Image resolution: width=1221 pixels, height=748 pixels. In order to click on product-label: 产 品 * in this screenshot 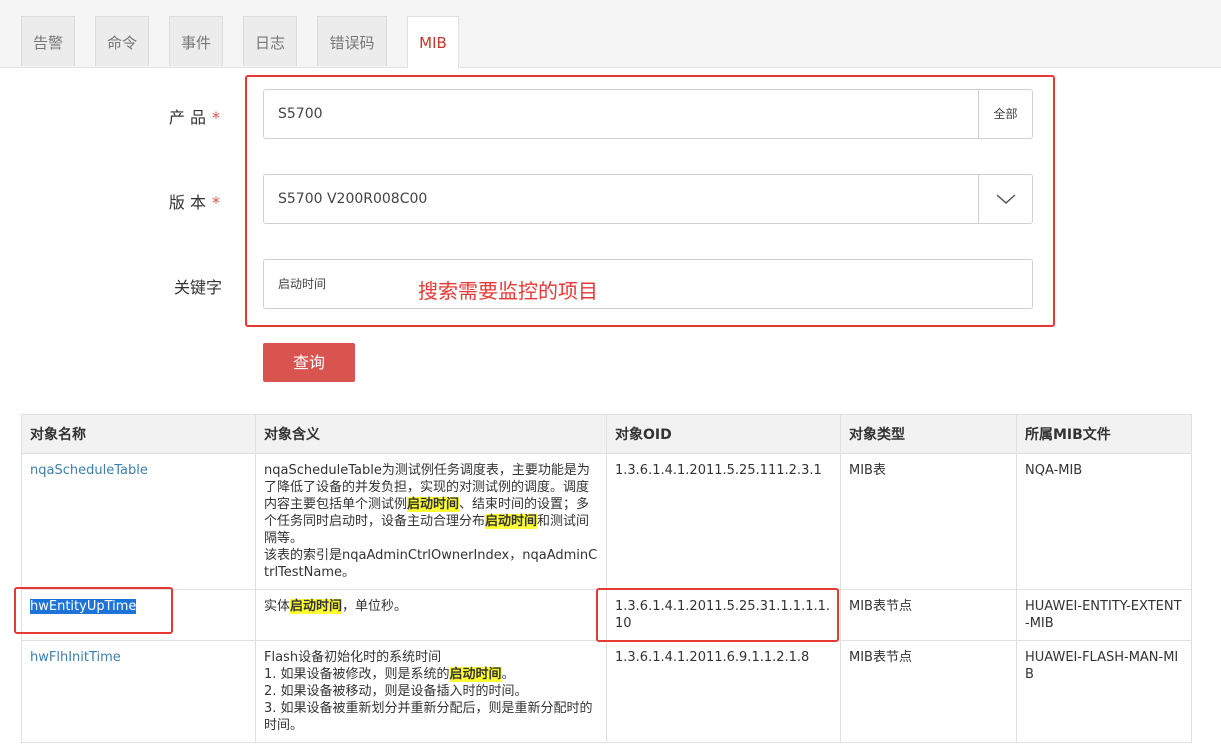, I will do `click(194, 117)`.